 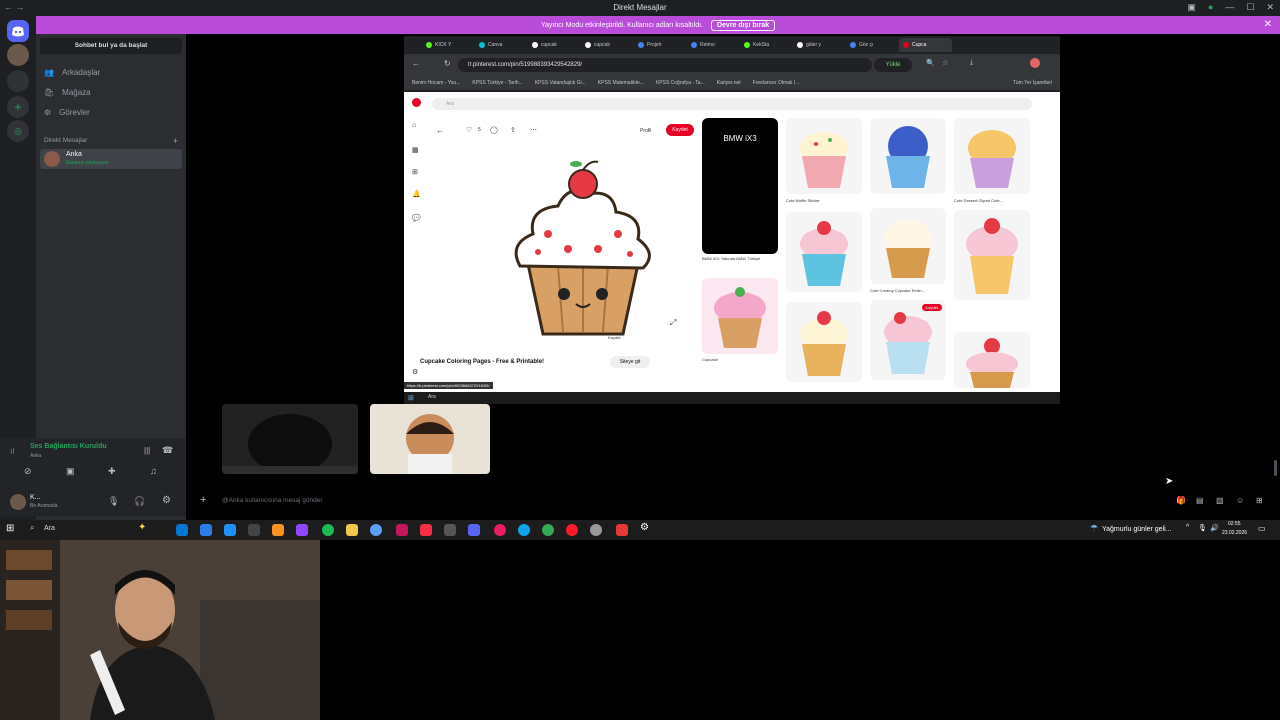 What do you see at coordinates (440, 130) in the screenshot?
I see `back-arrow-icon: ←` at bounding box center [440, 130].